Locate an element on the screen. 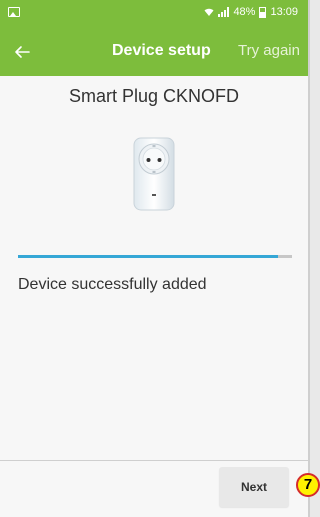 The image size is (320, 517). step-badge: 7 is located at coordinates (308, 485).